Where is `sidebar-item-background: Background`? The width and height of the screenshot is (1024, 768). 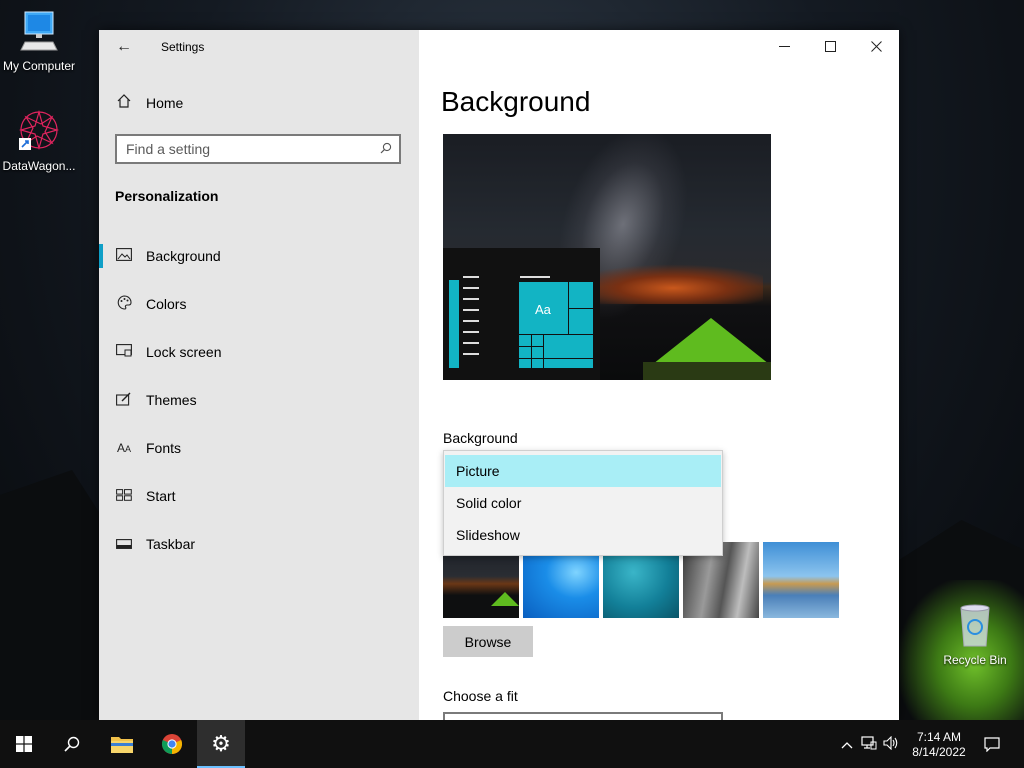 sidebar-item-background: Background is located at coordinates (259, 256).